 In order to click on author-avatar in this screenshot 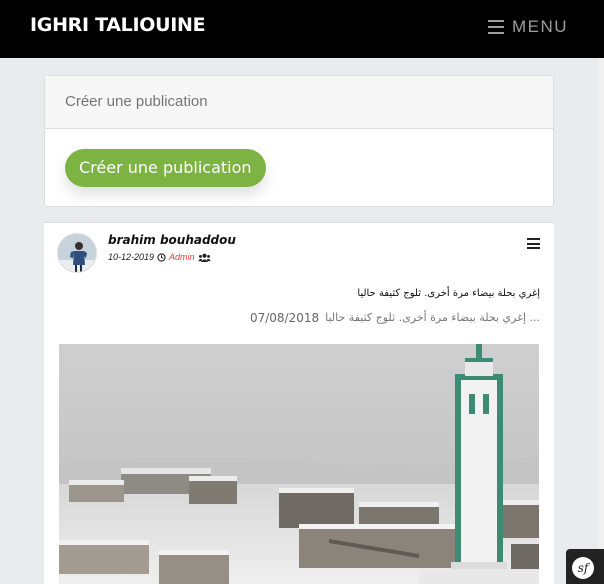, I will do `click(77, 253)`.